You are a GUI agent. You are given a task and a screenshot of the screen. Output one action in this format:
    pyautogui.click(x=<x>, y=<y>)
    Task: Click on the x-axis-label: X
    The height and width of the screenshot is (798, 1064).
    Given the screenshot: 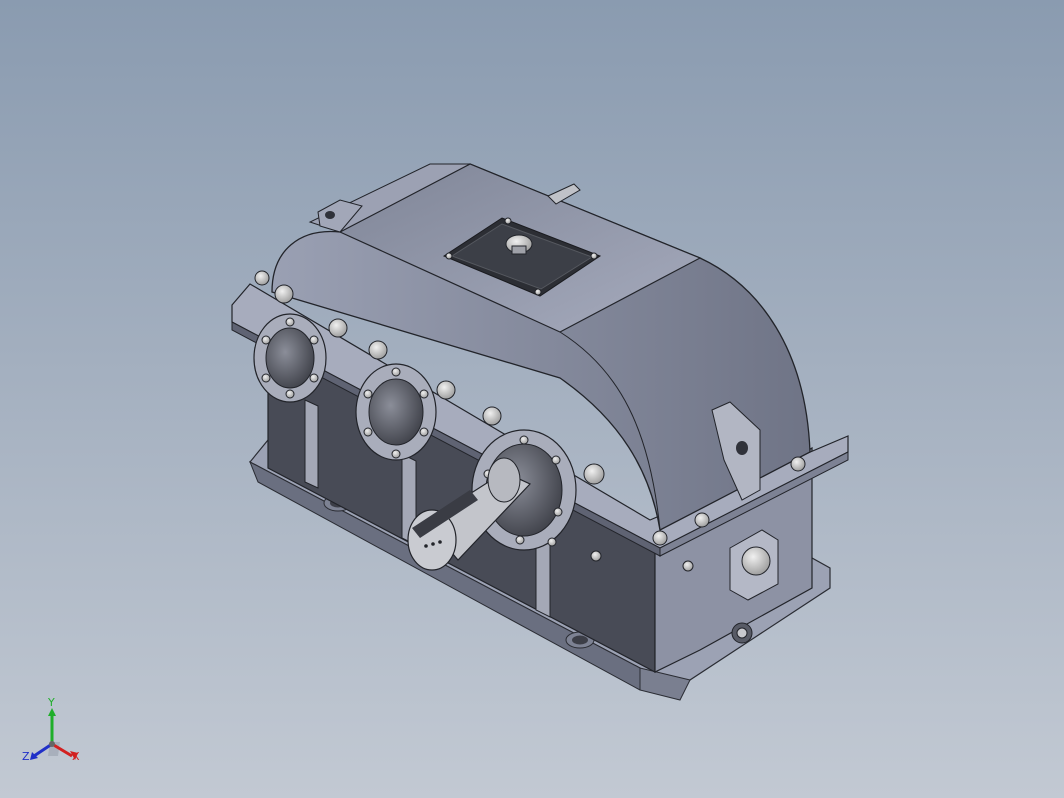 What is the action you would take?
    pyautogui.click(x=76, y=756)
    